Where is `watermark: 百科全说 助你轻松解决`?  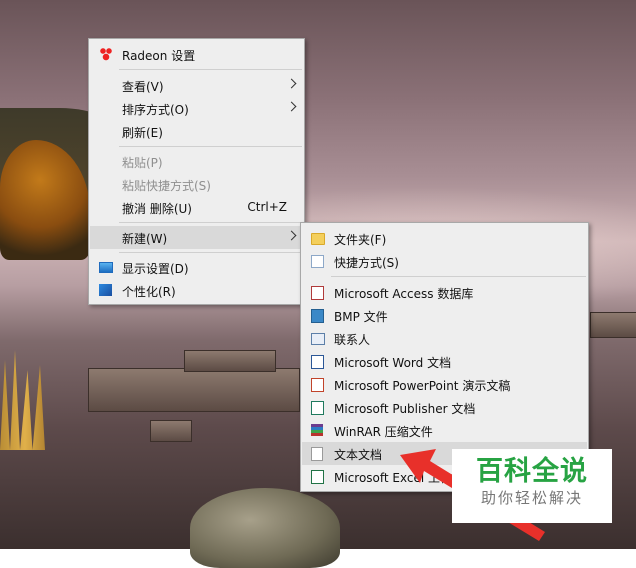 watermark: 百科全说 助你轻松解决 is located at coordinates (532, 486).